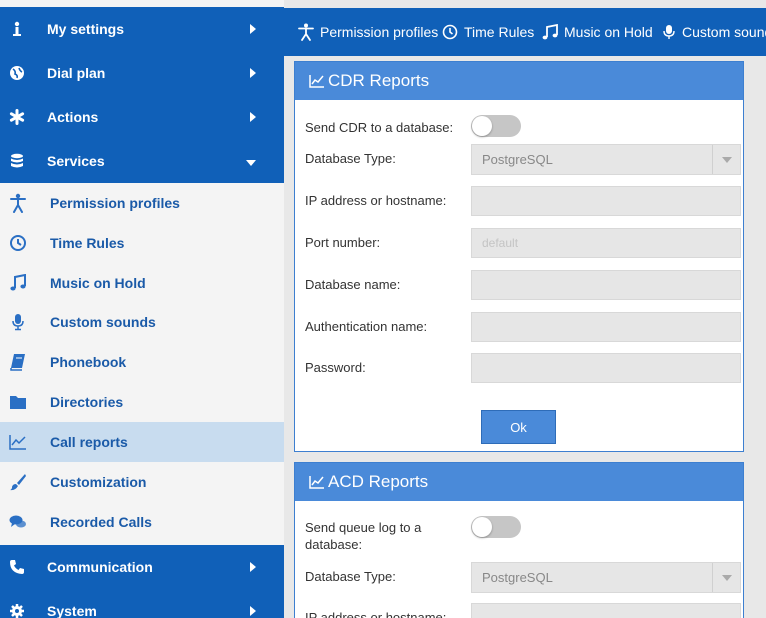 The image size is (766, 618). Describe the element at coordinates (606, 243) in the screenshot. I see `port-number-input: default` at that location.